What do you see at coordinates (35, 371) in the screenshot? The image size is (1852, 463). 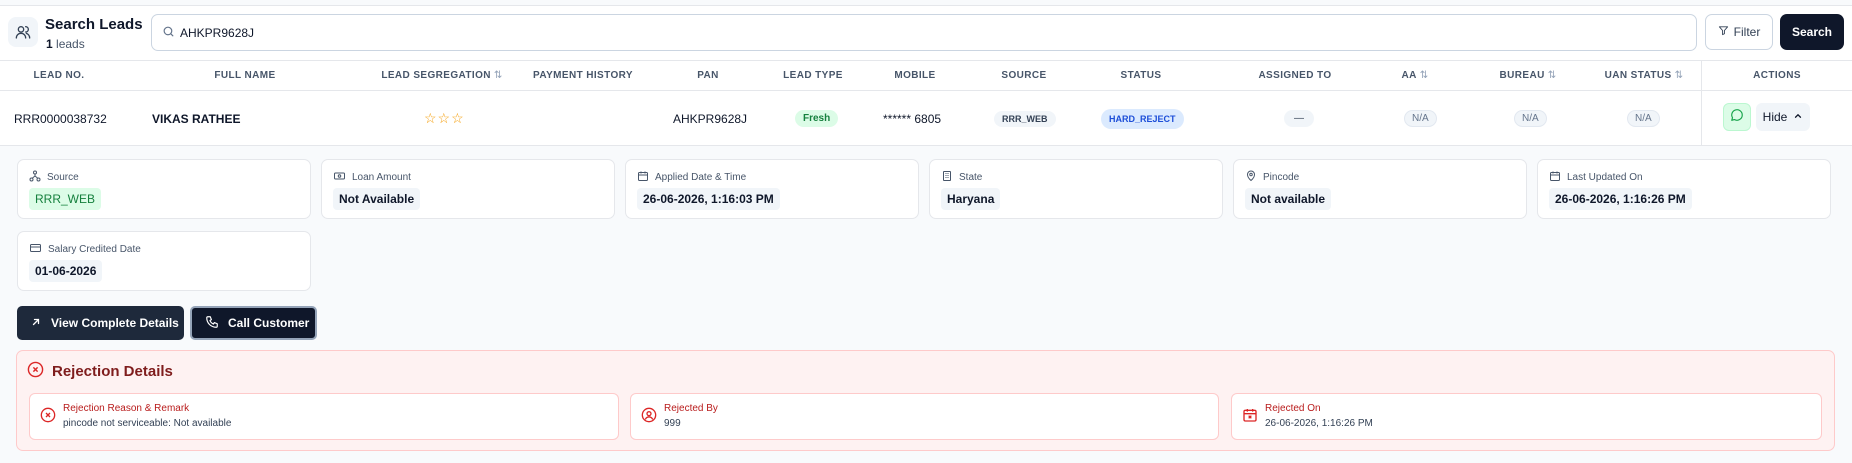 I see `x-circle-icon` at bounding box center [35, 371].